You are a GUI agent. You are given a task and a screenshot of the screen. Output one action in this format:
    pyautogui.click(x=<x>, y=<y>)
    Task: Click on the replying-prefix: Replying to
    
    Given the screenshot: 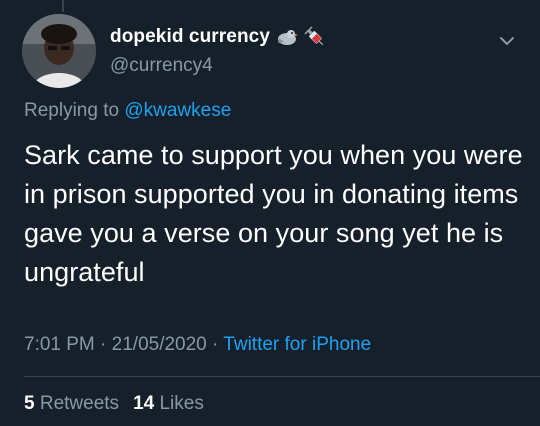 What is the action you would take?
    pyautogui.click(x=72, y=110)
    